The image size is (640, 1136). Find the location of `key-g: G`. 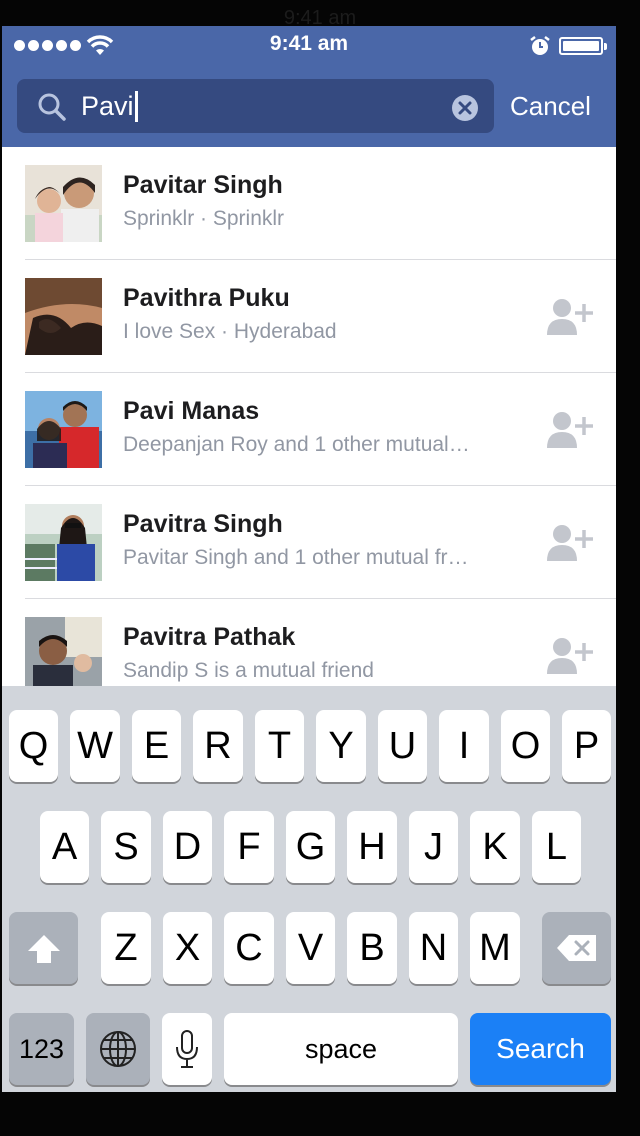

key-g: G is located at coordinates (310, 847).